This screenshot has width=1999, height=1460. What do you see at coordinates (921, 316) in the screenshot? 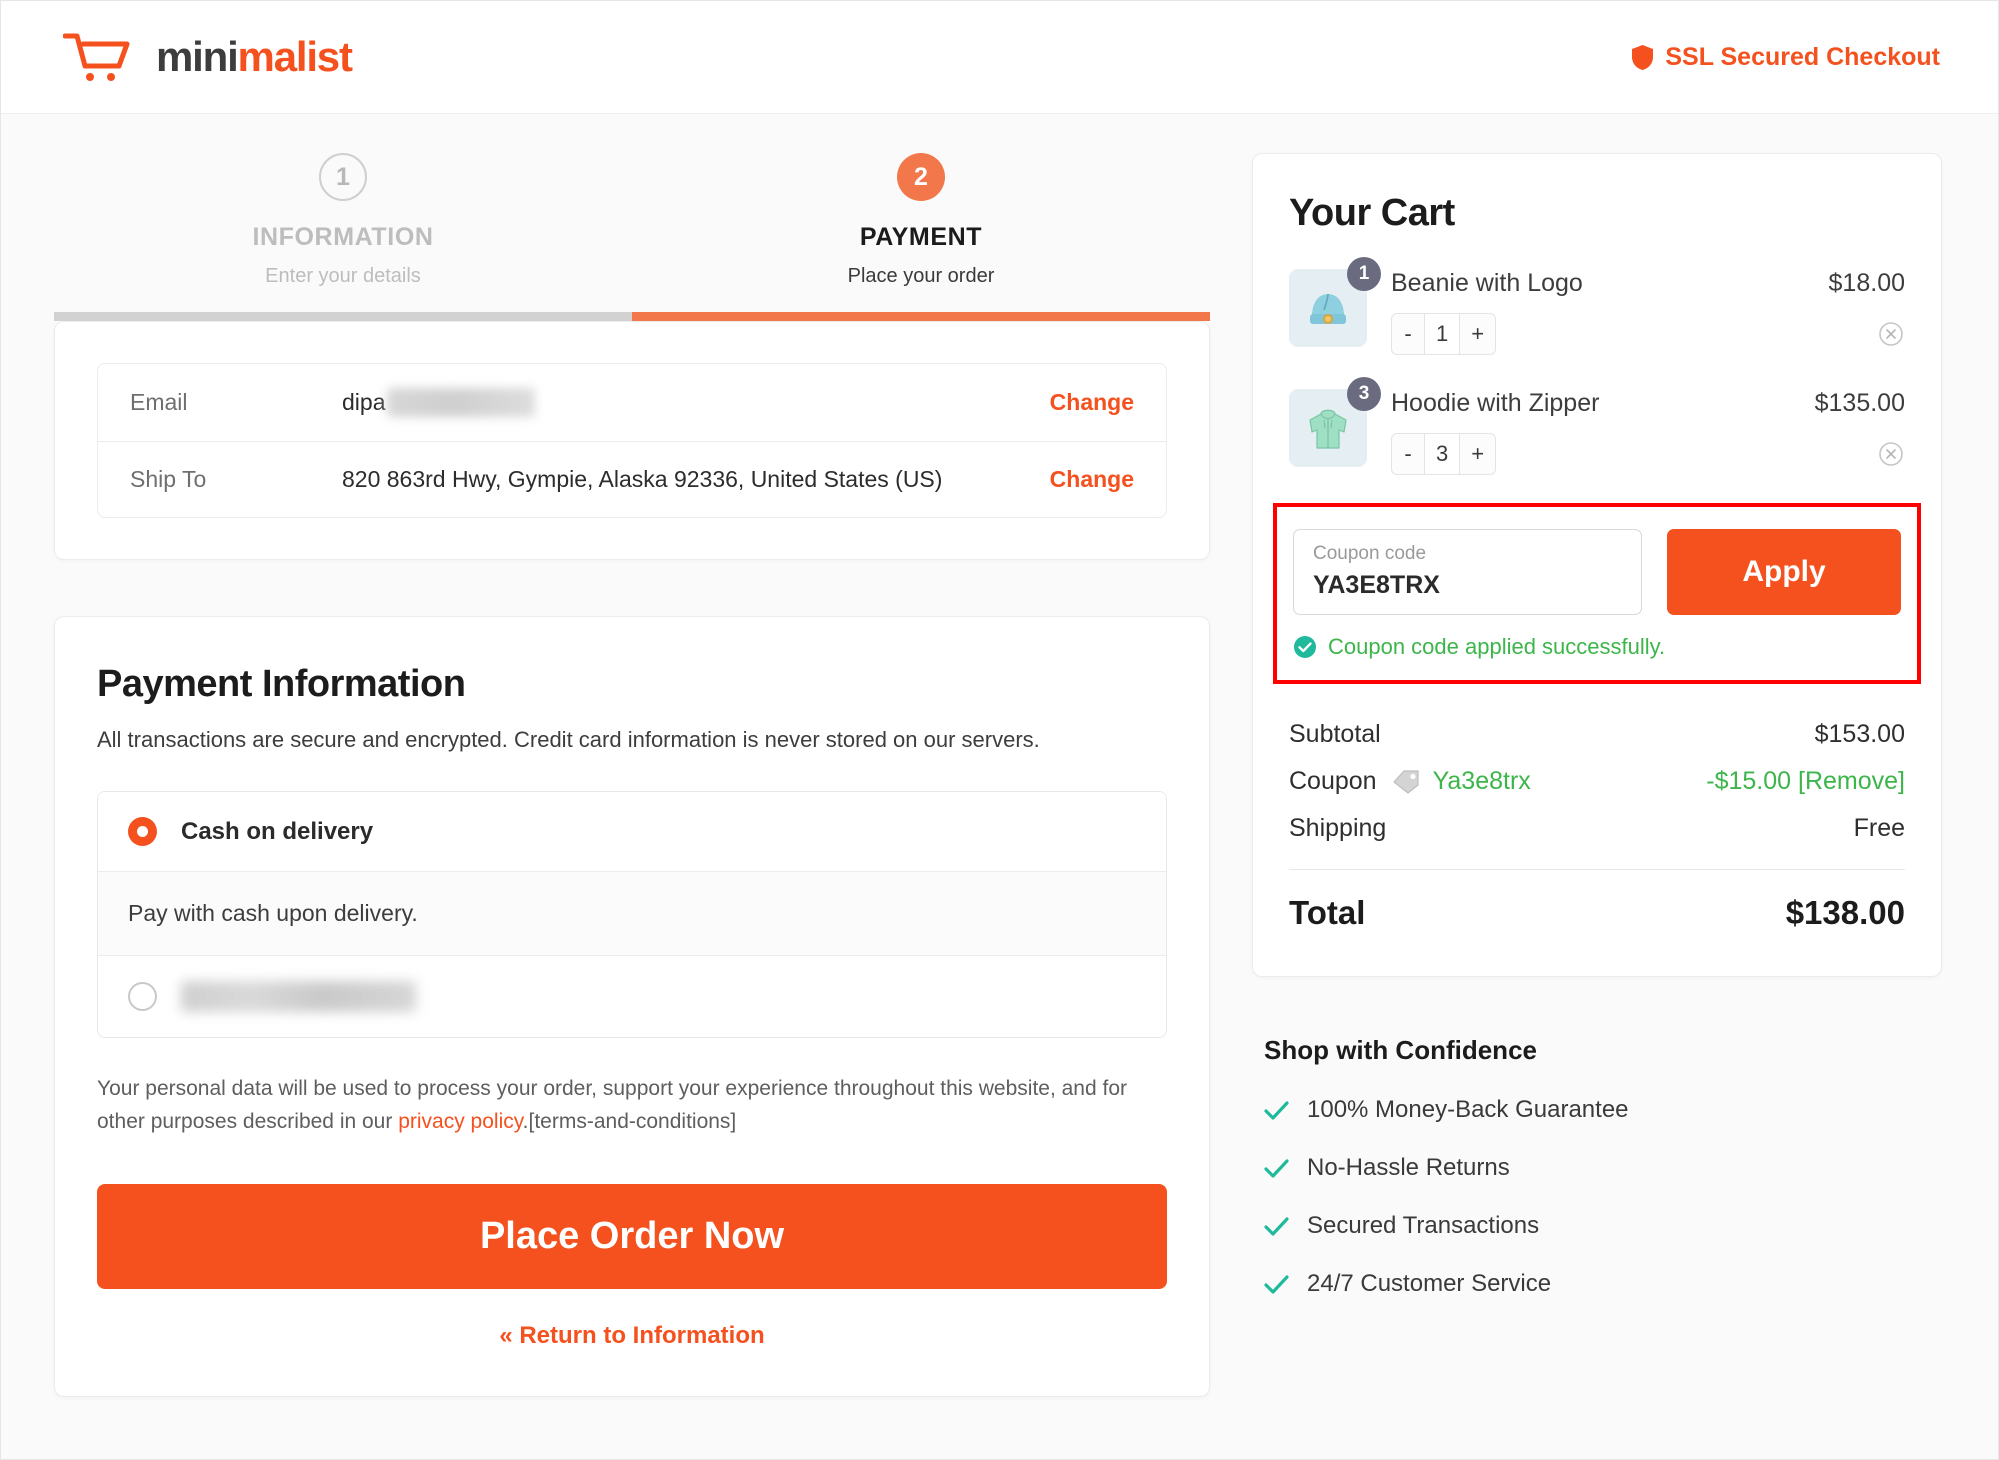
I see `progress-segment-payment` at bounding box center [921, 316].